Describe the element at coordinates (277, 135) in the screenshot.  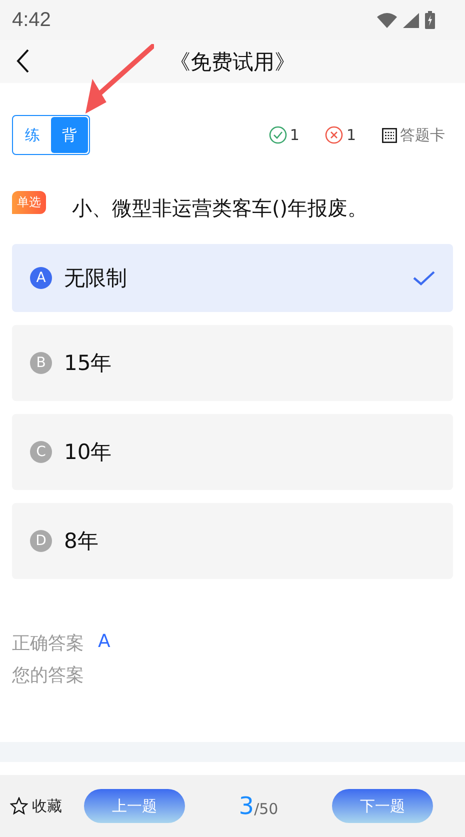
I see `check-circle-icon` at that location.